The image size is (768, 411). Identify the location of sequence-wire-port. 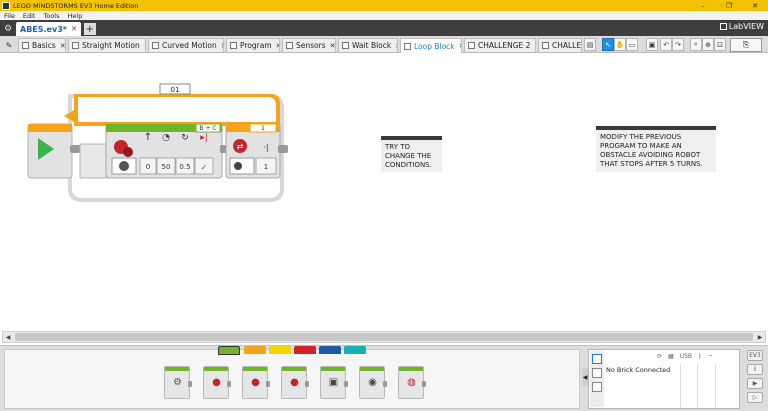
(75, 149).